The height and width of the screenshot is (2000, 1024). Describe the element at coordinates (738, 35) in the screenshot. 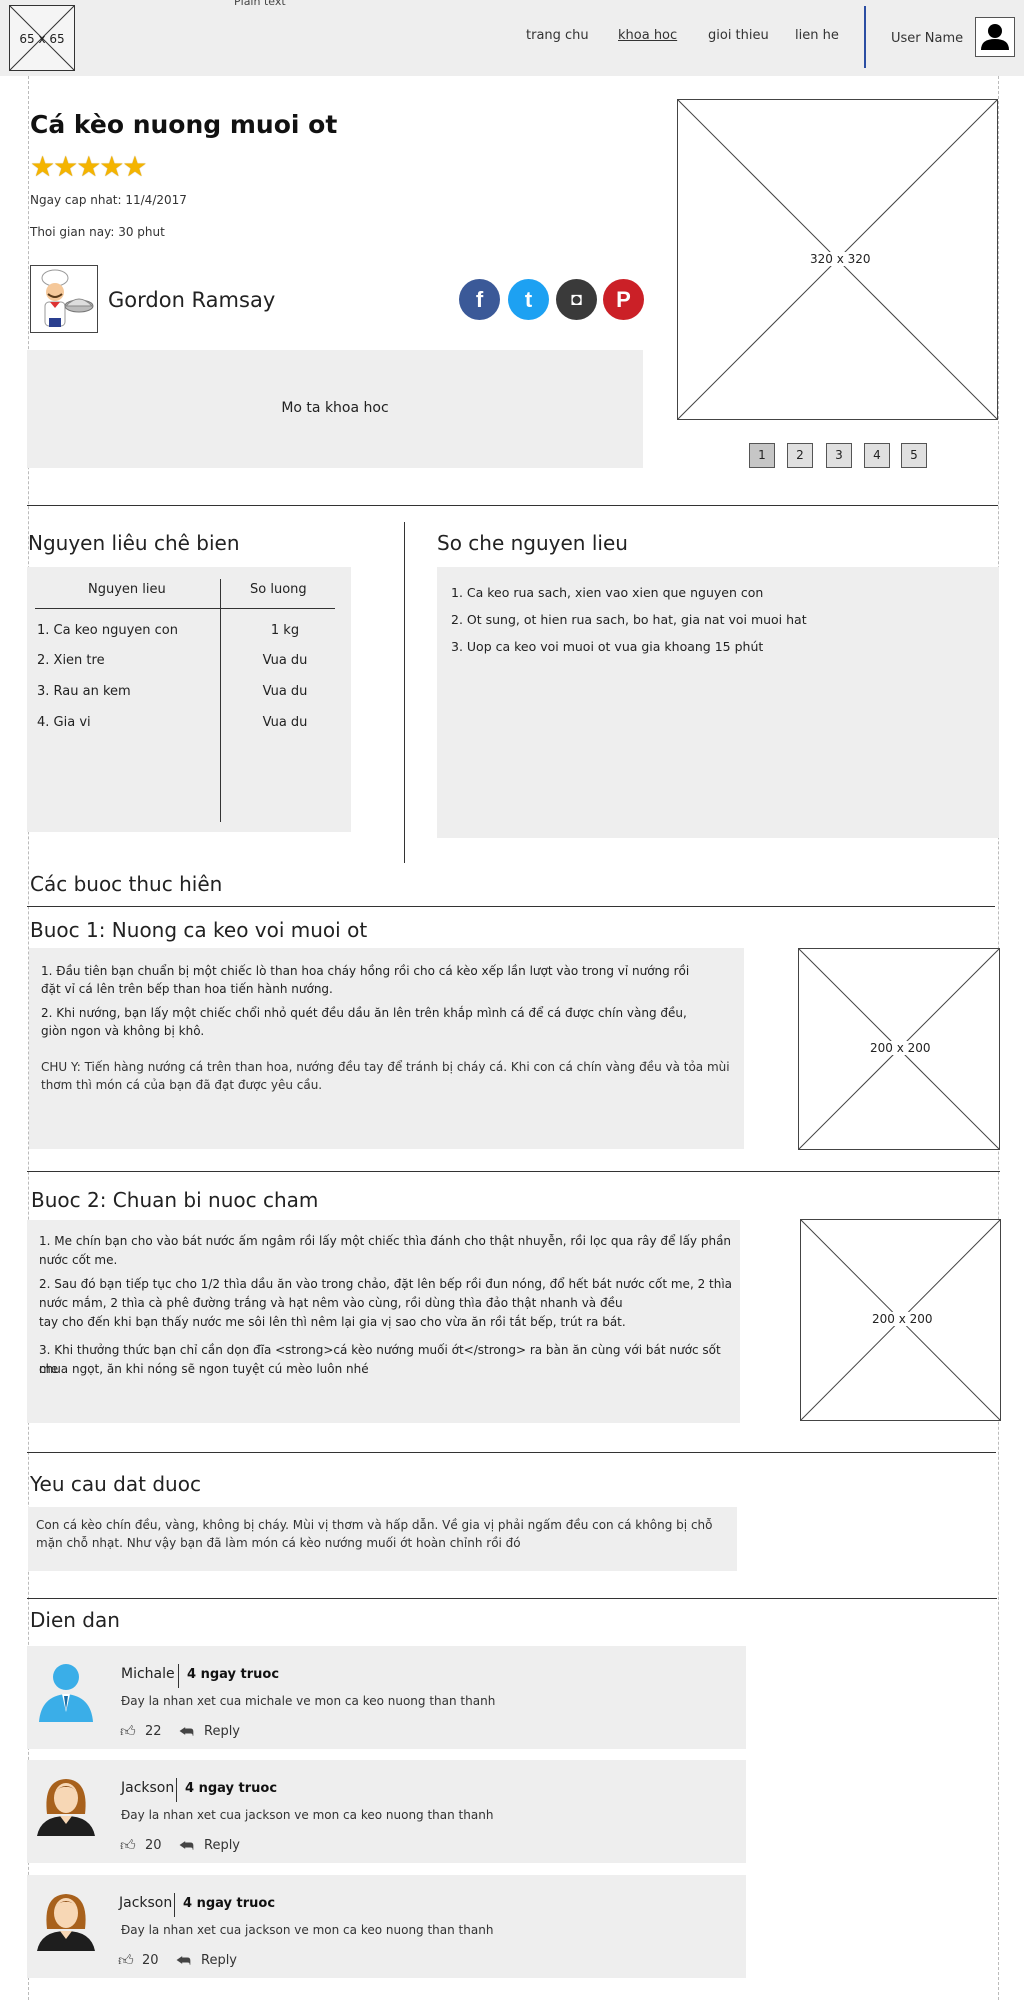

I see `nav-gioi-thieu: gioi thieu` at that location.